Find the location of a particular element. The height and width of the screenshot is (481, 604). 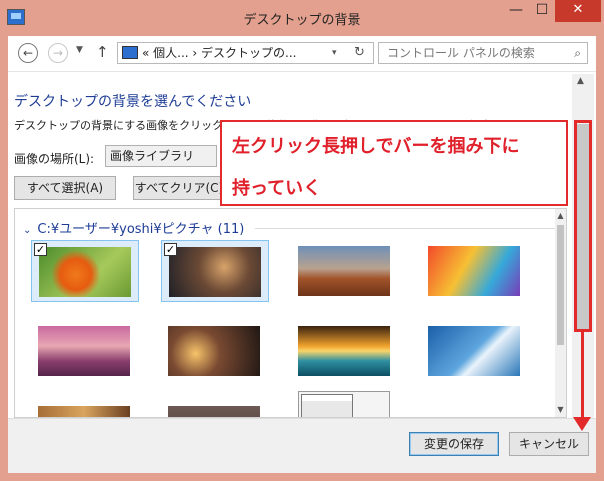

annotation-callout: 左クリック長押しでバーを掴み下に 持っていく is located at coordinates (394, 163).